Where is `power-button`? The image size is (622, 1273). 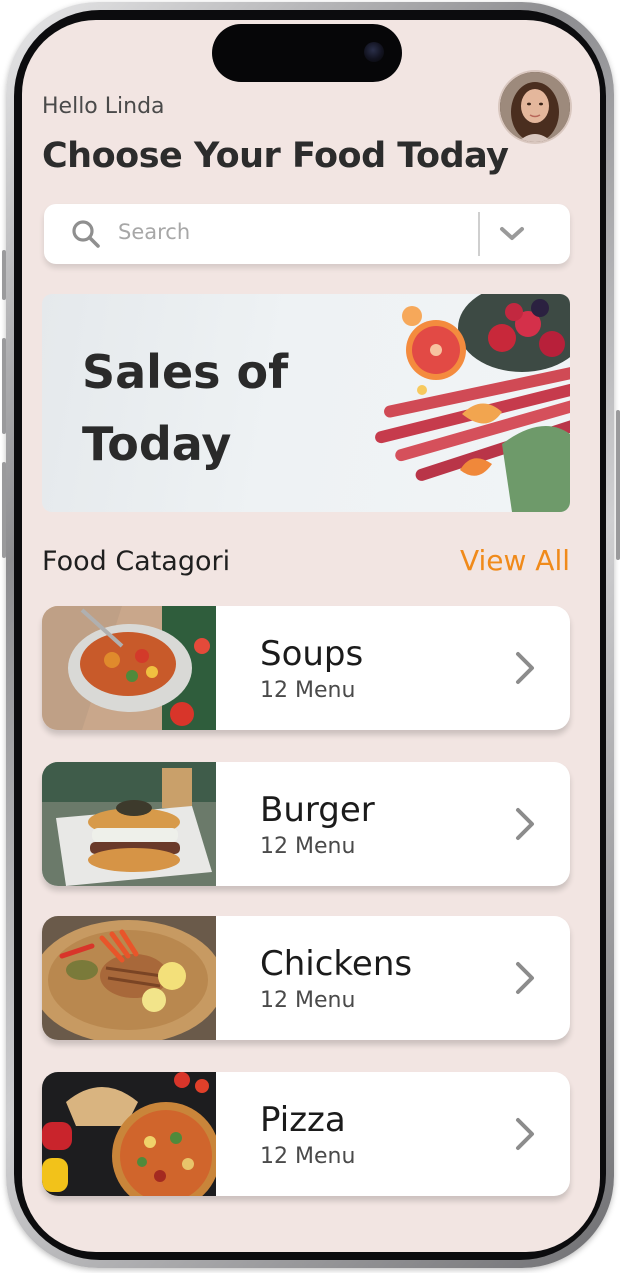
power-button is located at coordinates (618, 485).